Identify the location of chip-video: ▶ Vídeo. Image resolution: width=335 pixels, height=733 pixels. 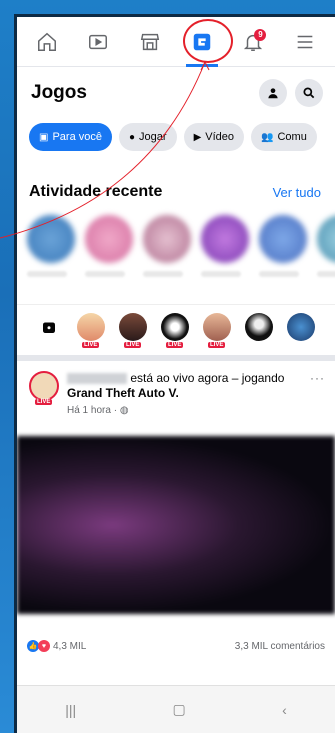
(214, 137).